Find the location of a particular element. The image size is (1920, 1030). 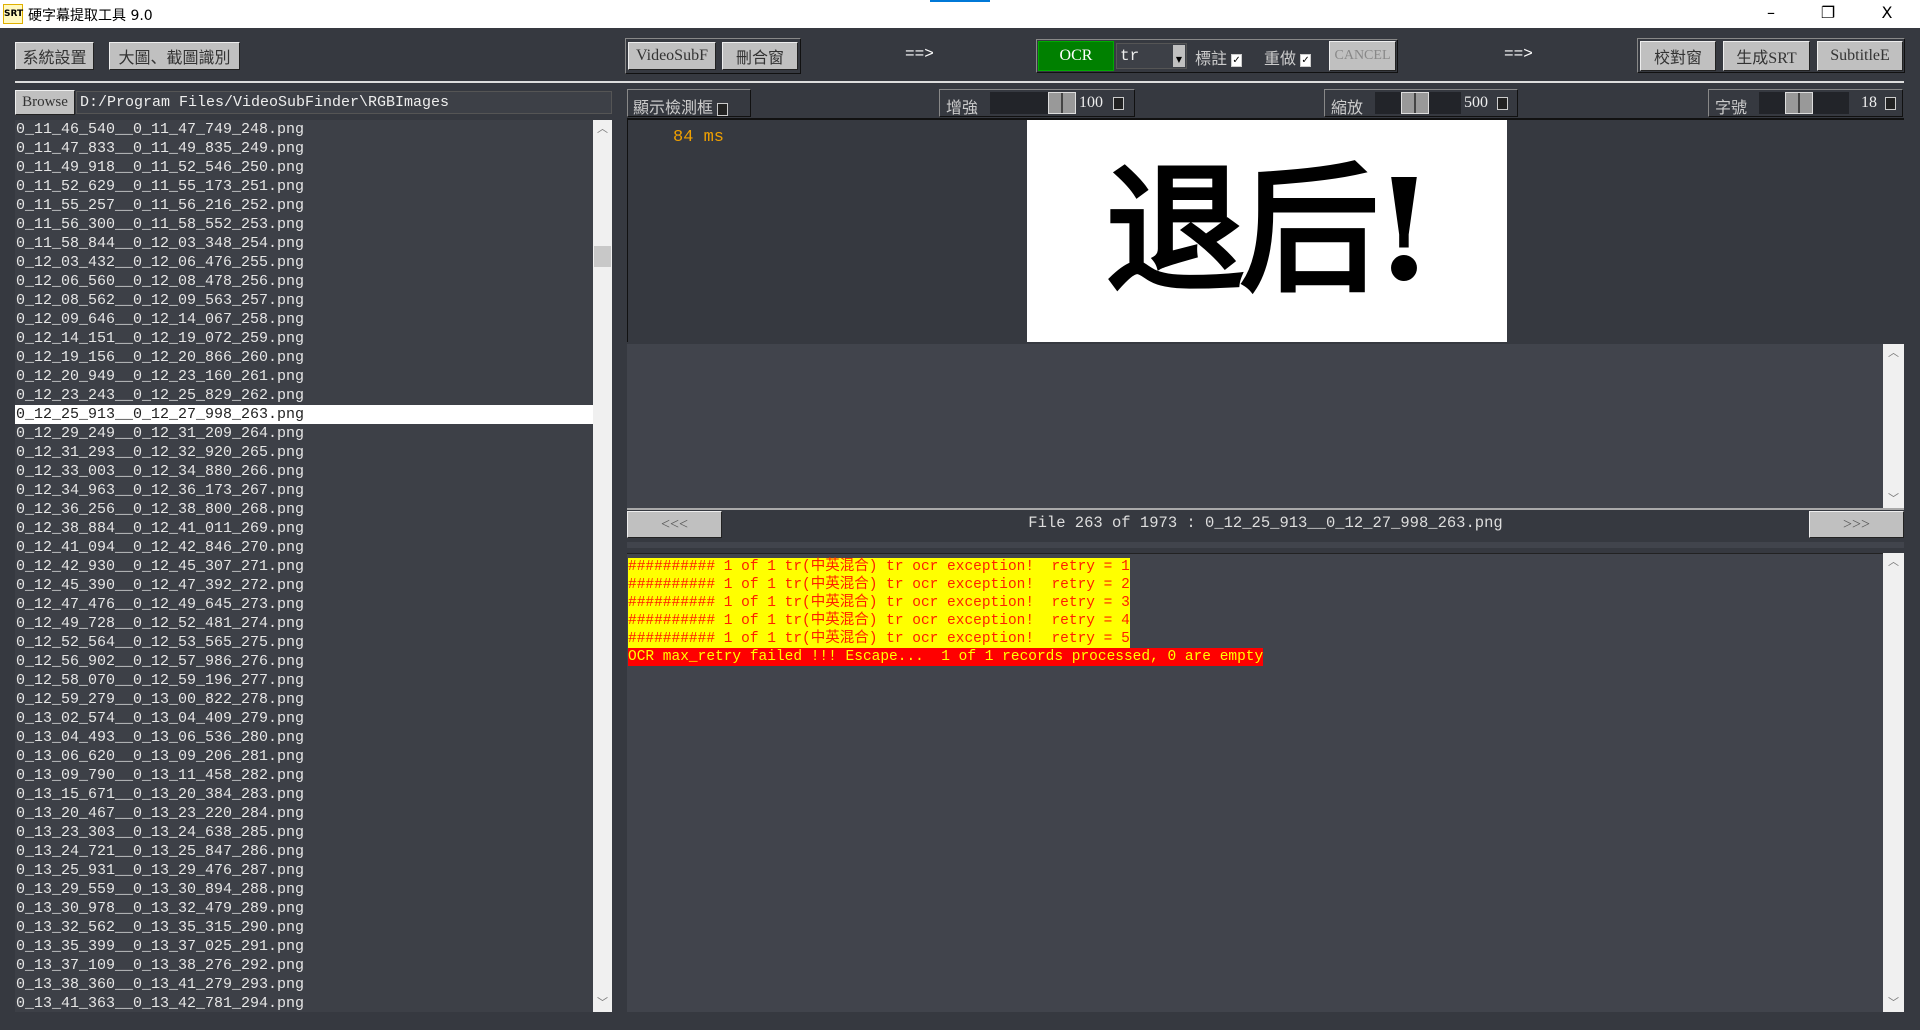

scroll-thumb is located at coordinates (602, 256).